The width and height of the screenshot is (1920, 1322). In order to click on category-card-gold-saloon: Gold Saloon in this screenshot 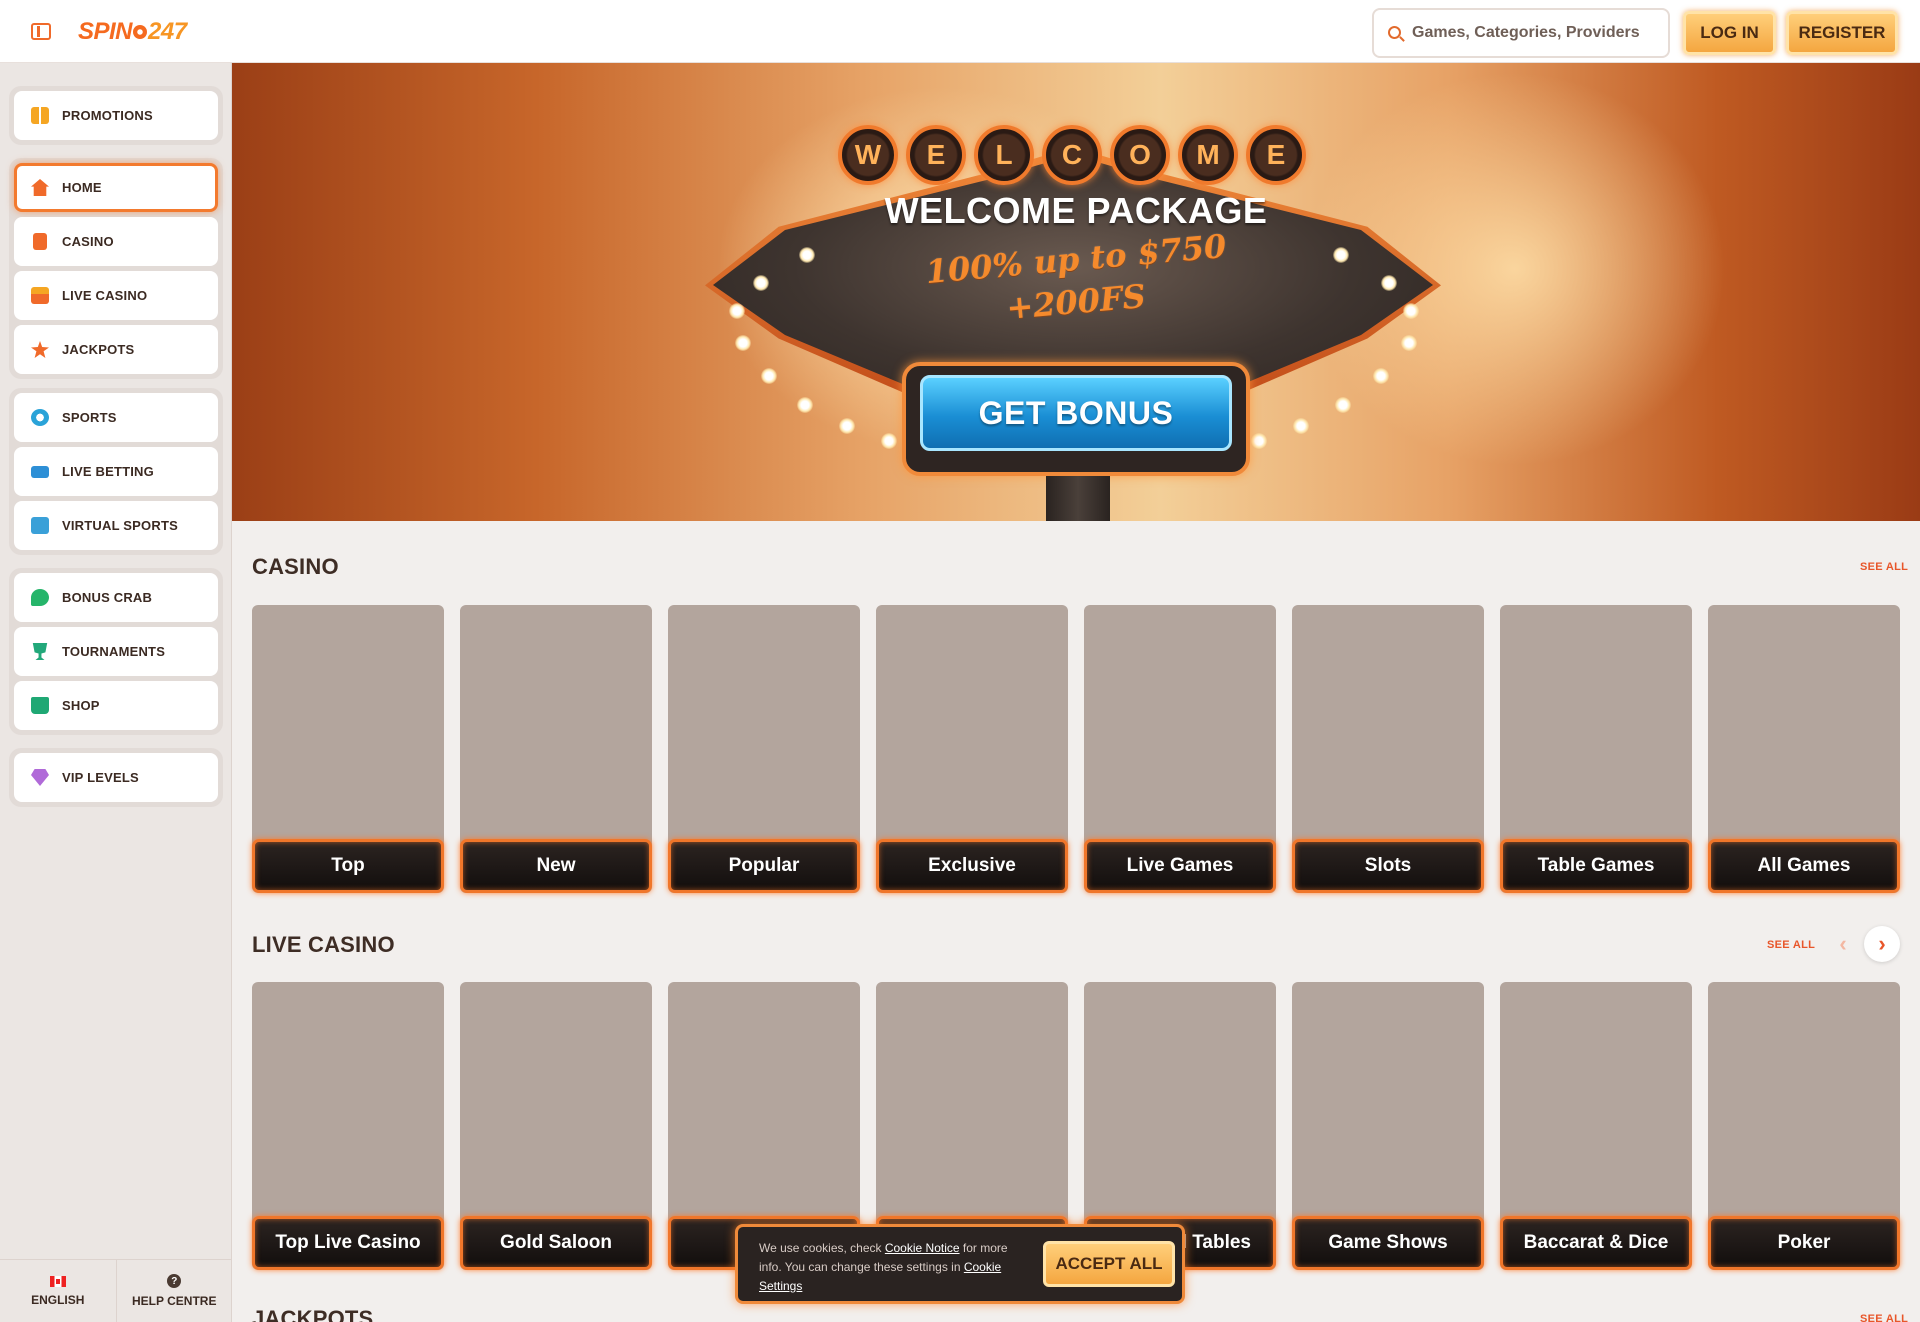, I will do `click(556, 1126)`.